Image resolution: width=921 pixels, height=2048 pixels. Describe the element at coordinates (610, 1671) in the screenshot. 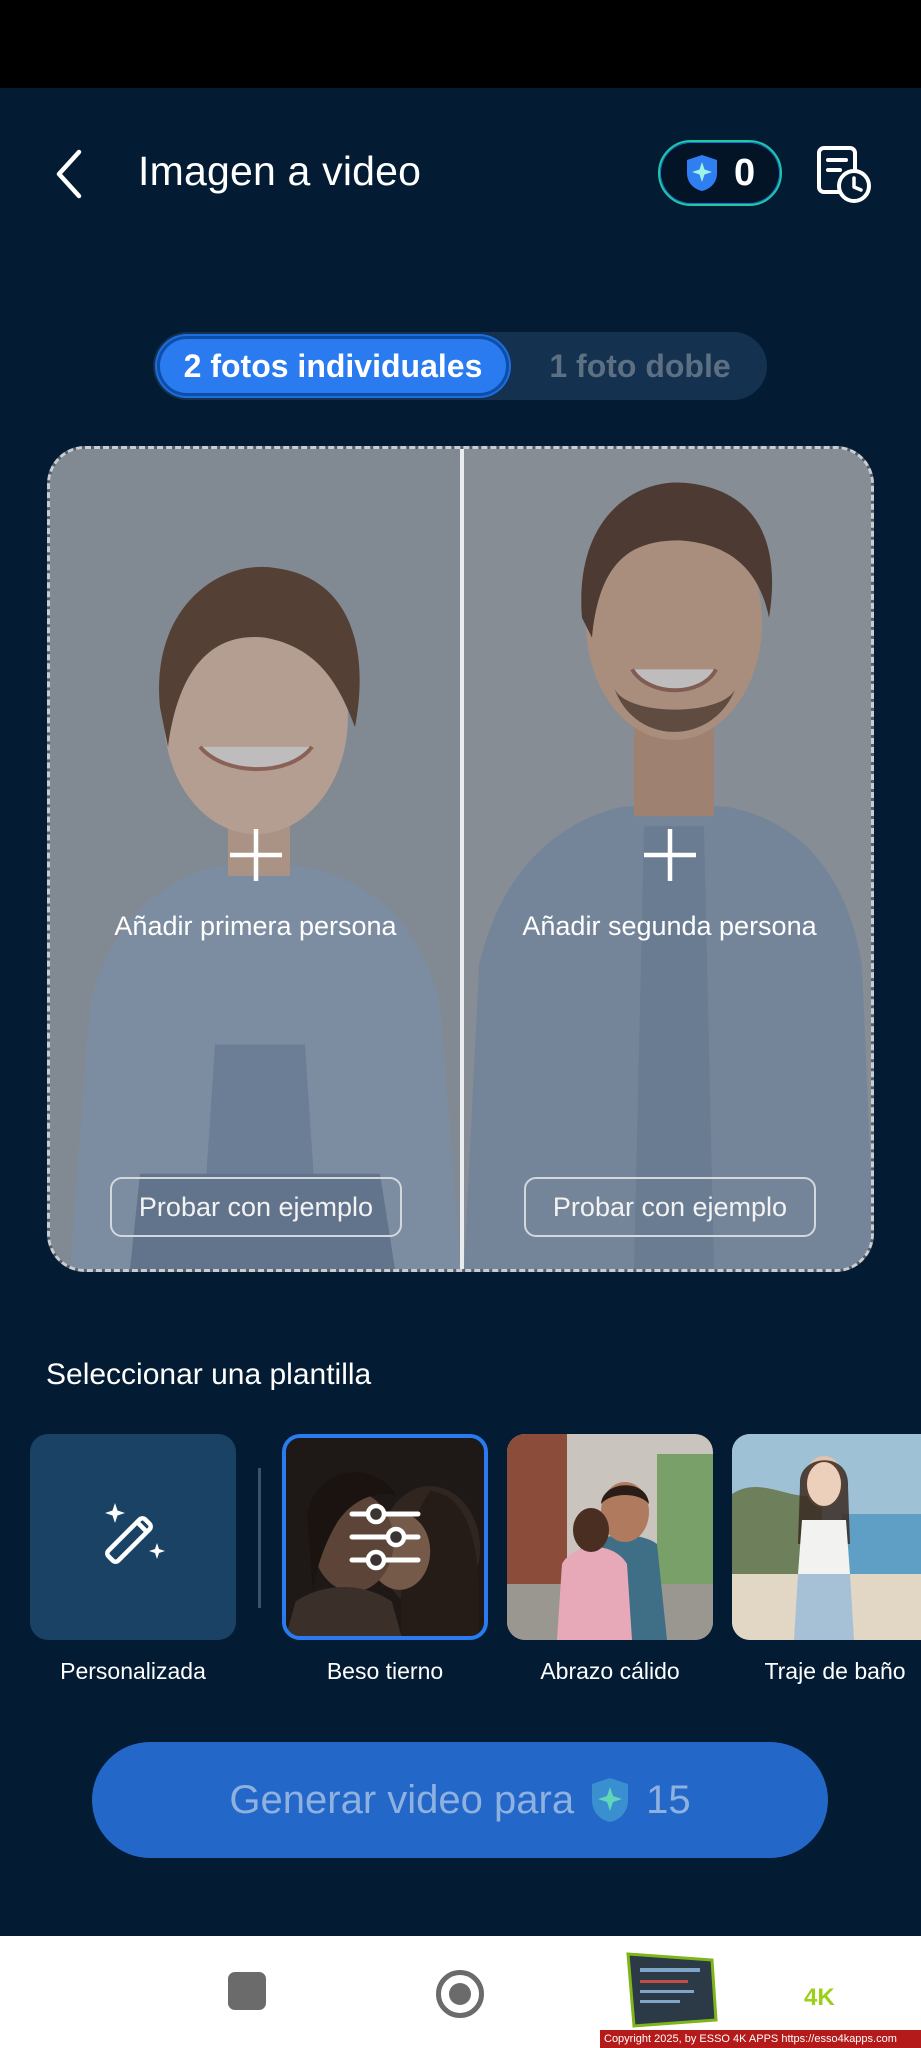

I see `template-warm-hug-name: Abrazo cálido` at that location.